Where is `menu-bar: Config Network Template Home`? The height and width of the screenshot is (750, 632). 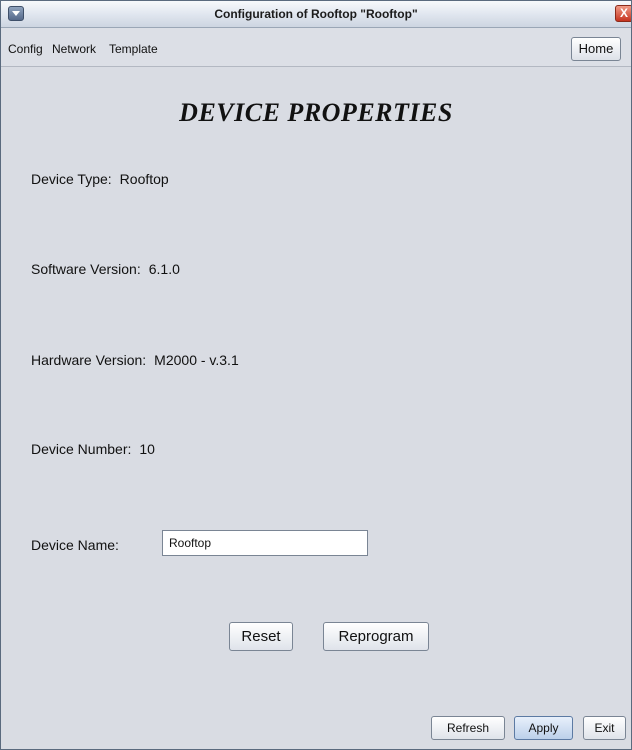
menu-bar: Config Network Template Home is located at coordinates (316, 47).